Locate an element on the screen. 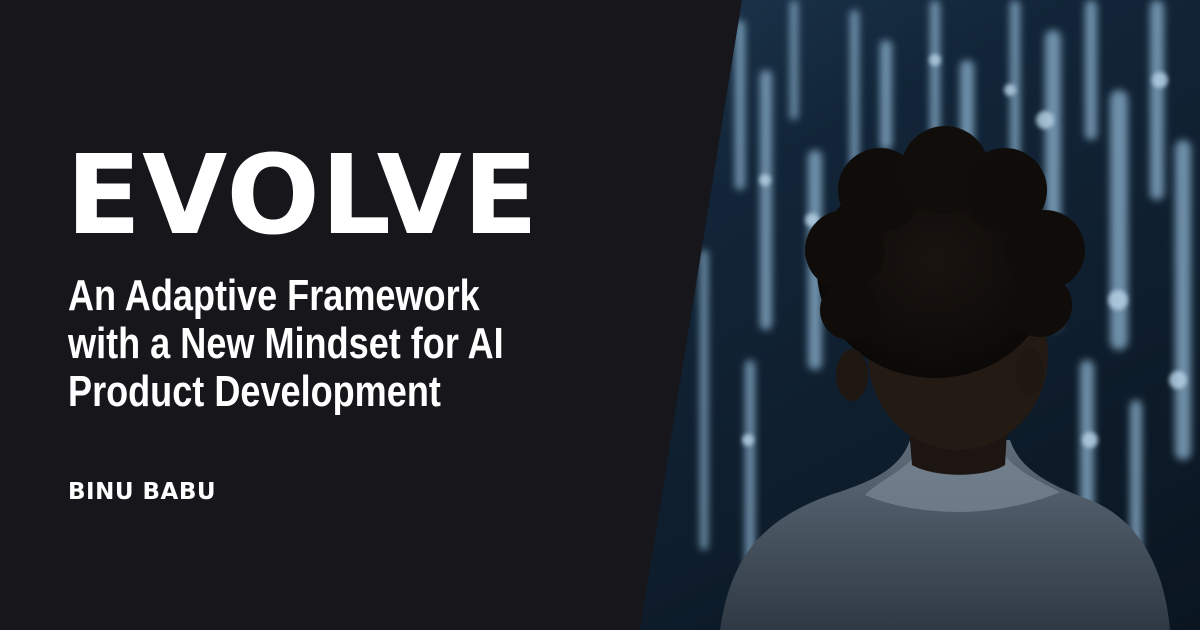 This screenshot has width=1200, height=630. cover-title: EVOLVE is located at coordinates (303, 195).